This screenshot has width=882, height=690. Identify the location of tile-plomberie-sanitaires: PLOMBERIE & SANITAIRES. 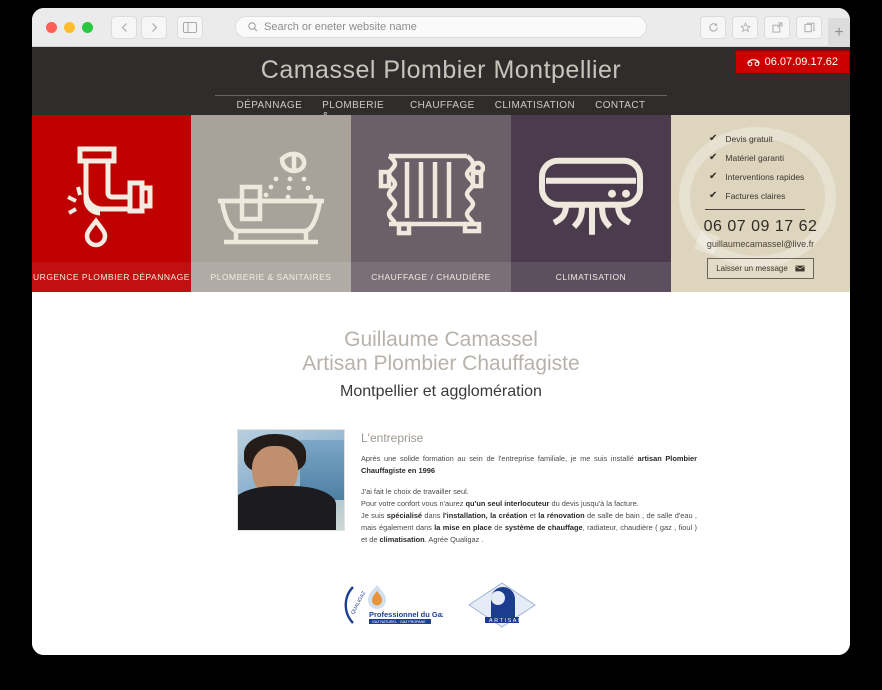
(271, 203).